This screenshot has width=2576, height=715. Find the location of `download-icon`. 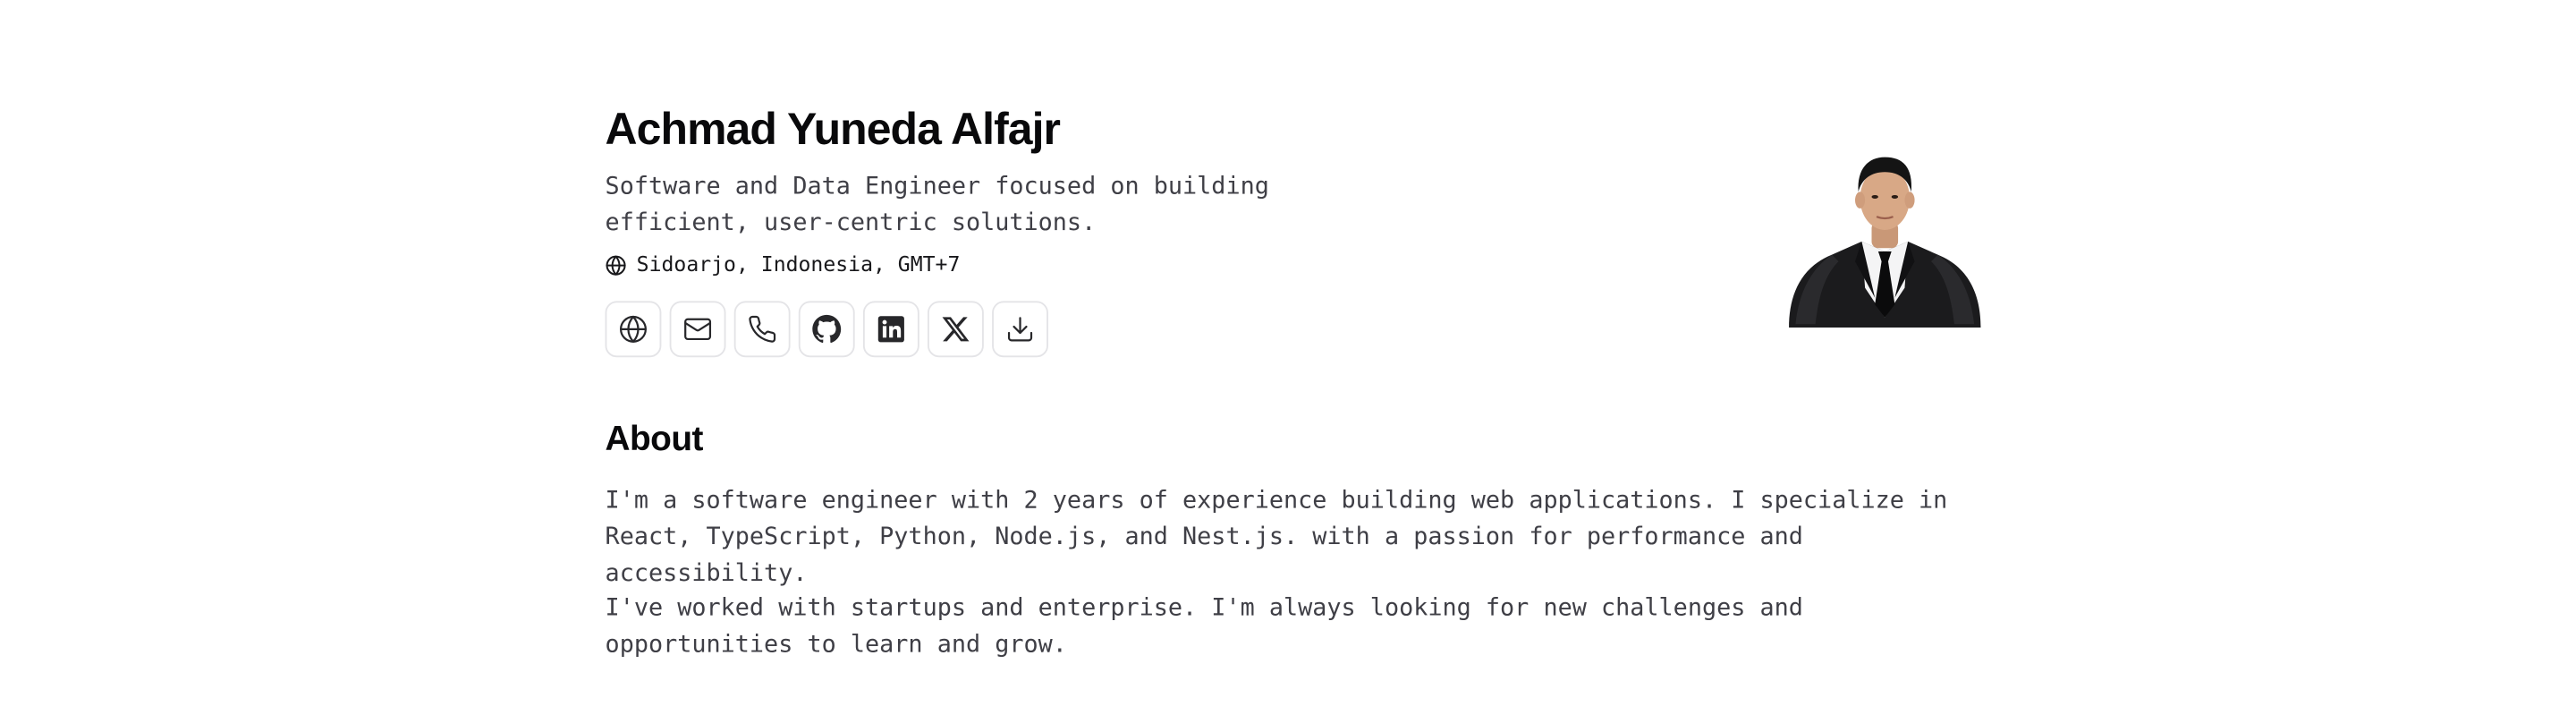

download-icon is located at coordinates (1020, 329).